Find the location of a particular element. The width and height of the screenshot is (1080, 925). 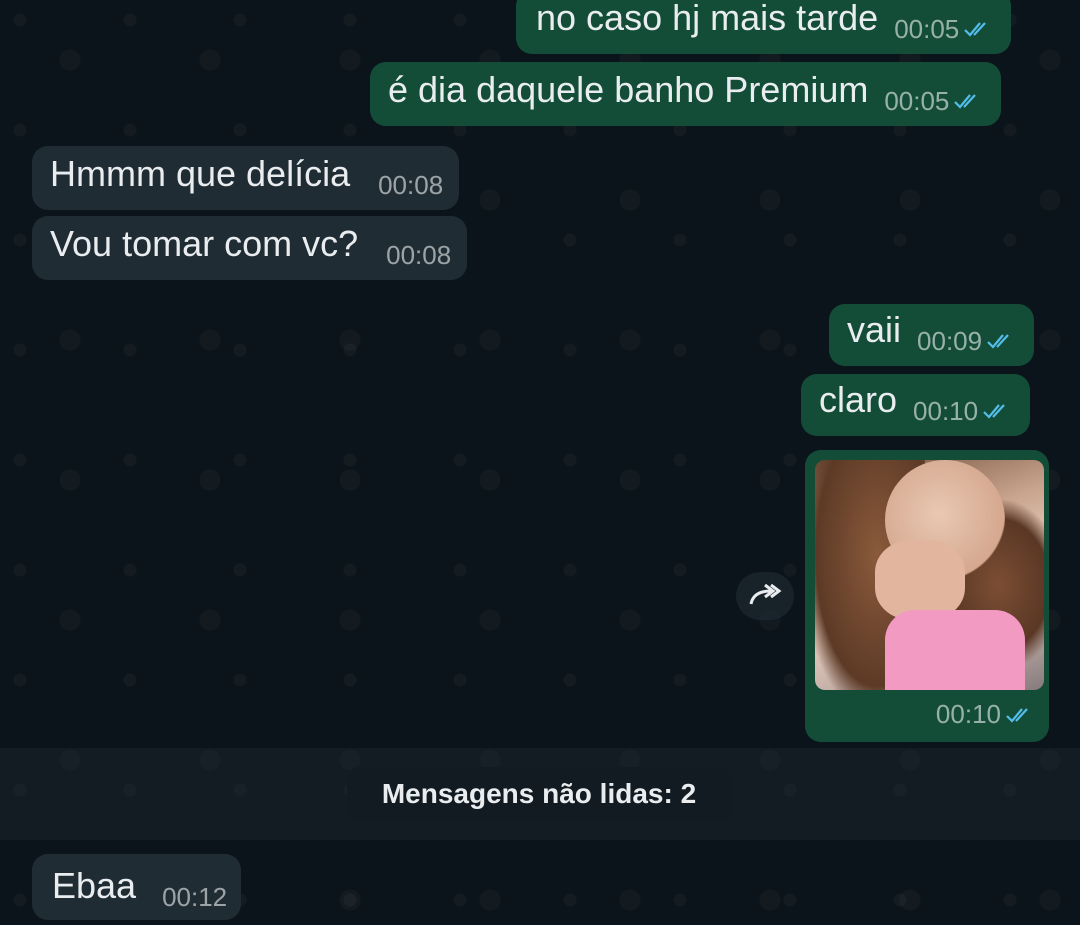

unread-messages-divider: Mensagens não lidas: 2 is located at coordinates (539, 794).